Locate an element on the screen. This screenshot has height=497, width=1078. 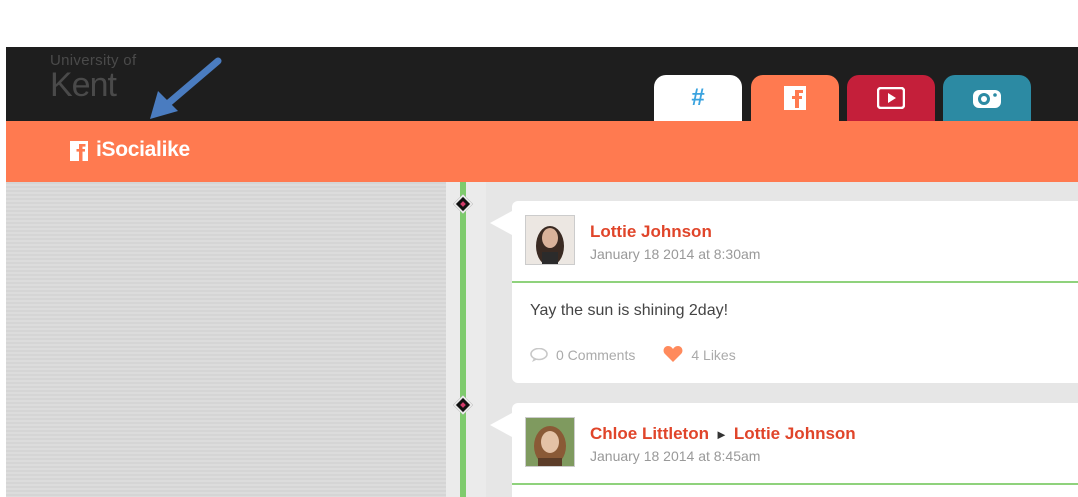
likes-count: 4 Likes is located at coordinates (713, 354).